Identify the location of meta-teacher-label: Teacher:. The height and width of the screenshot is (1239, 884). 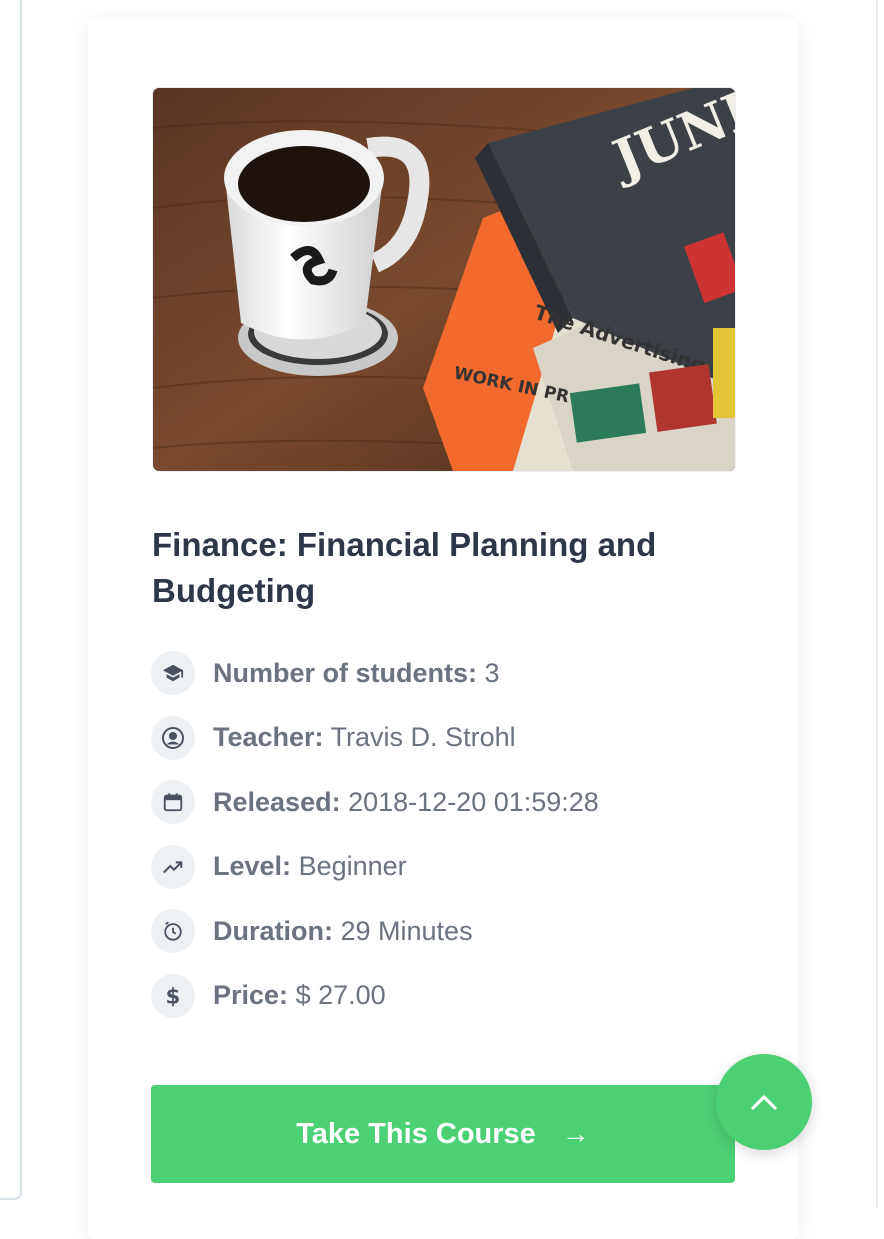
(268, 737).